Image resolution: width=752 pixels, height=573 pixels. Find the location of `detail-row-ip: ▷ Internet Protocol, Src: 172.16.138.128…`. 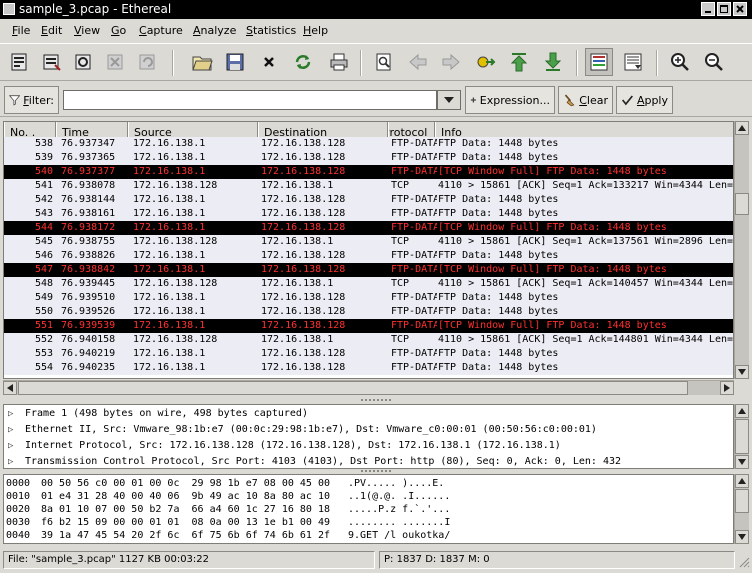

detail-row-ip: ▷ Internet Protocol, Src: 172.16.138.128… is located at coordinates (368, 446).